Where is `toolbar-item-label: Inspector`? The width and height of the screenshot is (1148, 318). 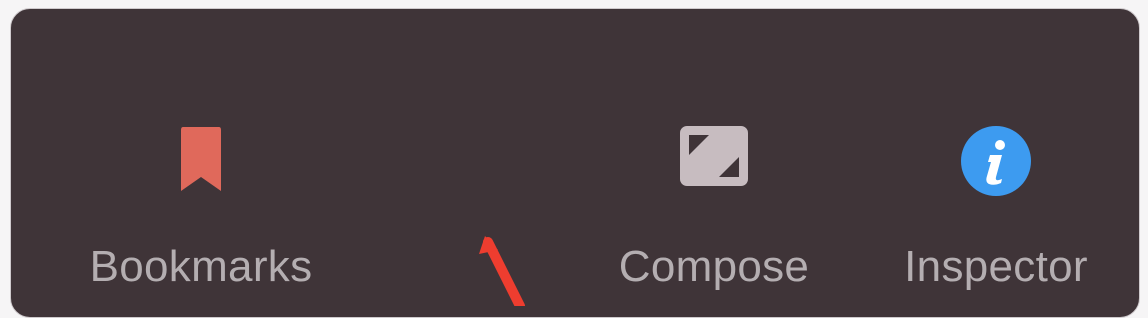 toolbar-item-label: Inspector is located at coordinates (996, 266).